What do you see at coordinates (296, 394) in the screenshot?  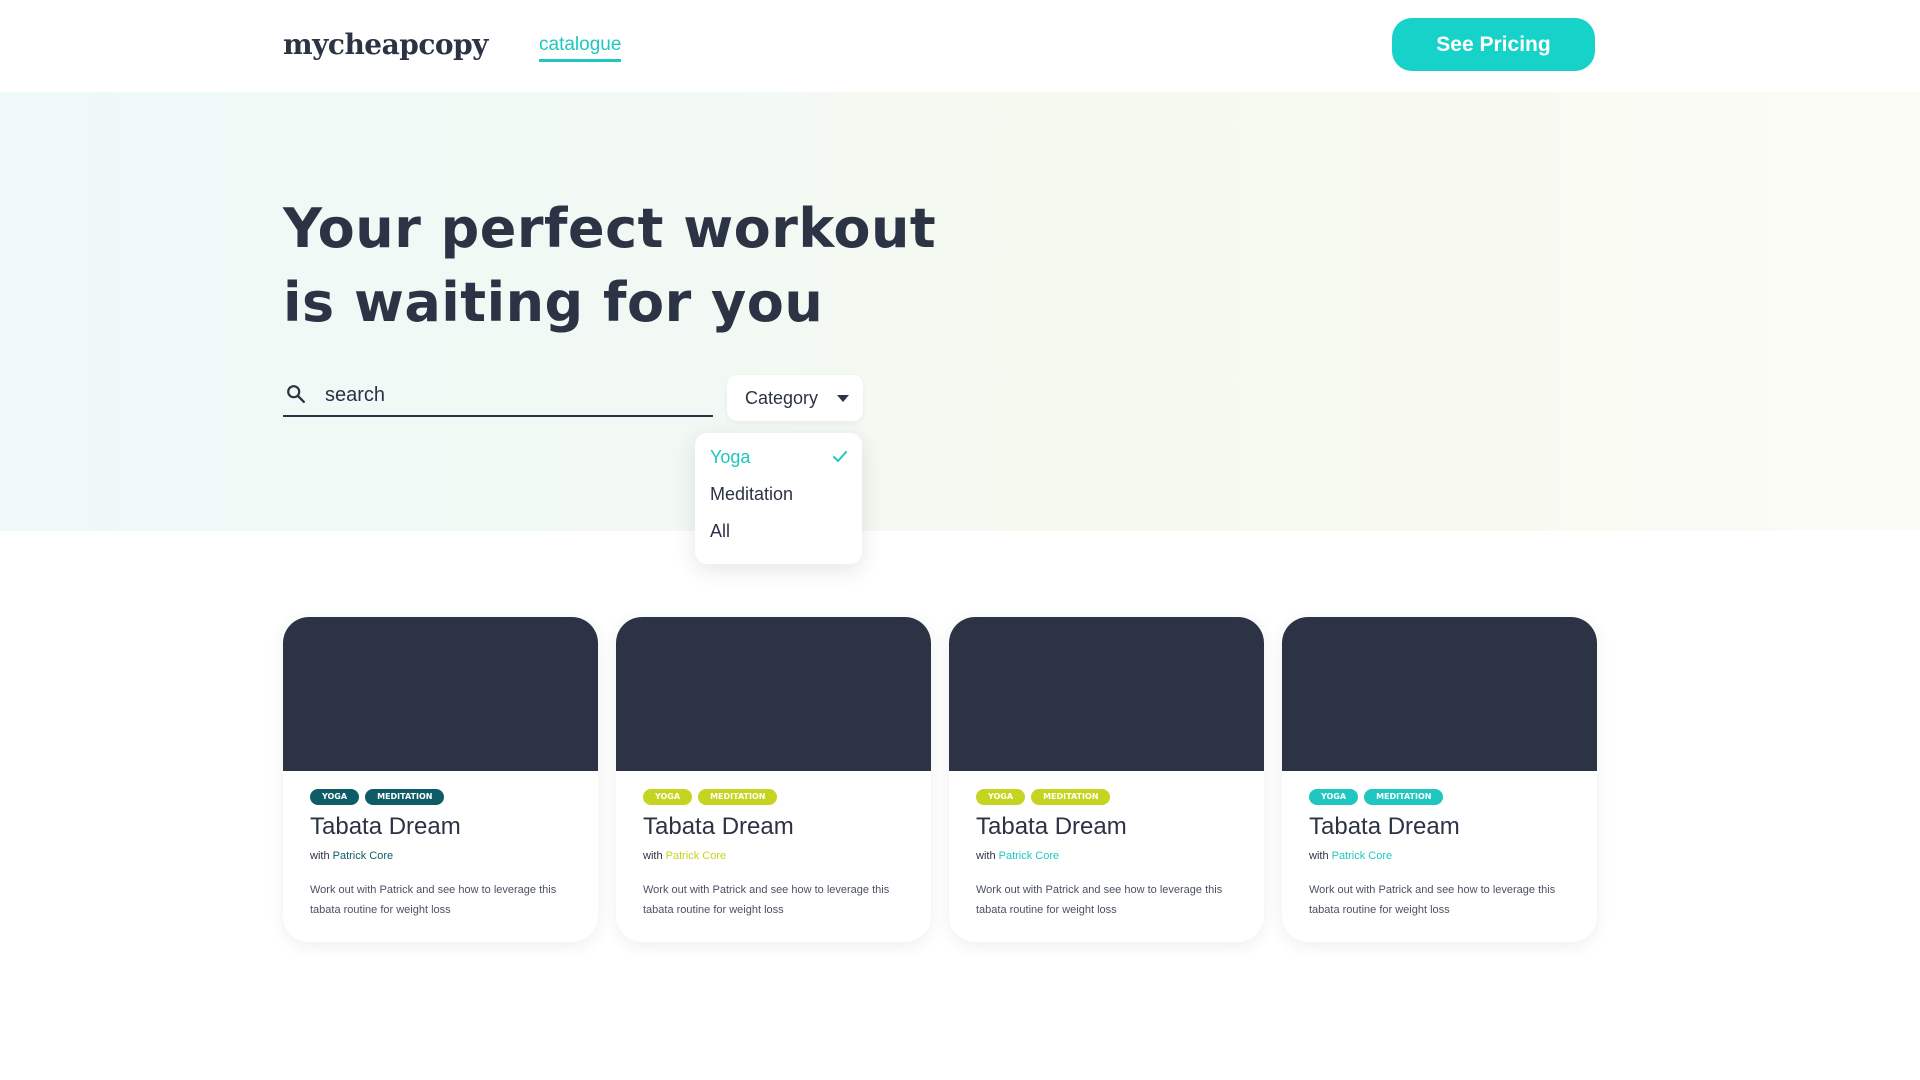 I see `search-icon` at bounding box center [296, 394].